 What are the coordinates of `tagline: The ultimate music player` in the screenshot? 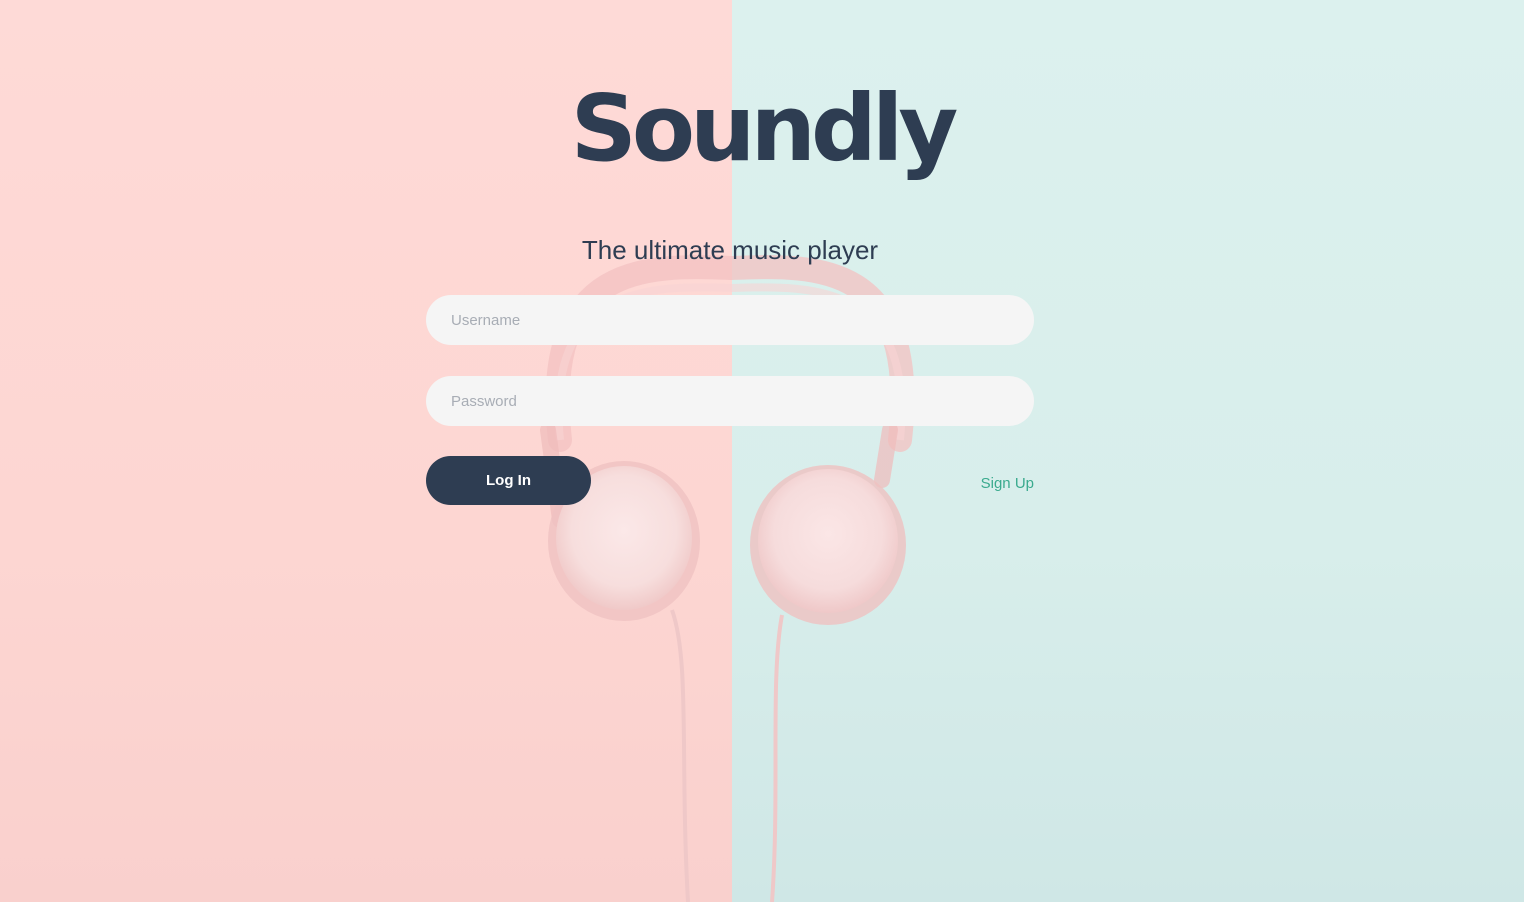 It's located at (730, 250).